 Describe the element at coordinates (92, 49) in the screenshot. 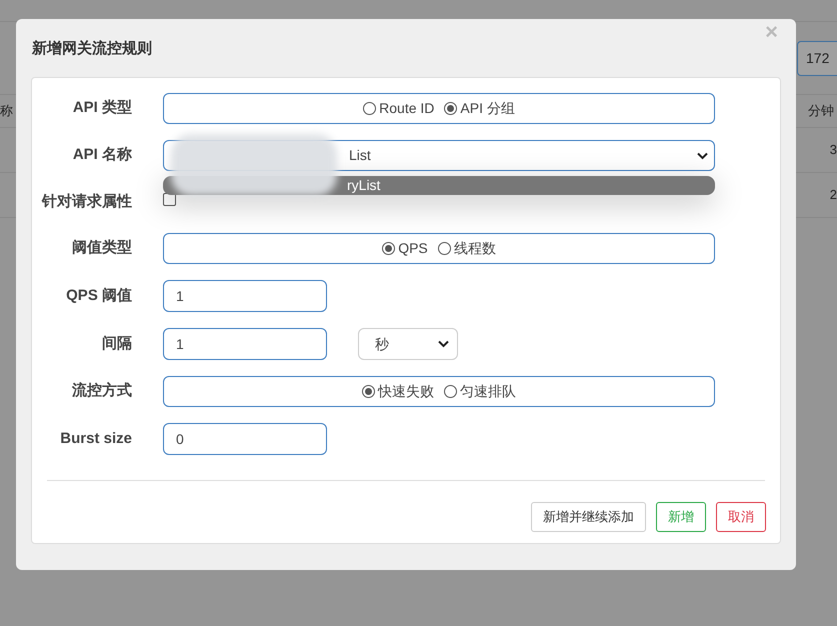

I see `dialog-title: 新增网关流控规则` at that location.